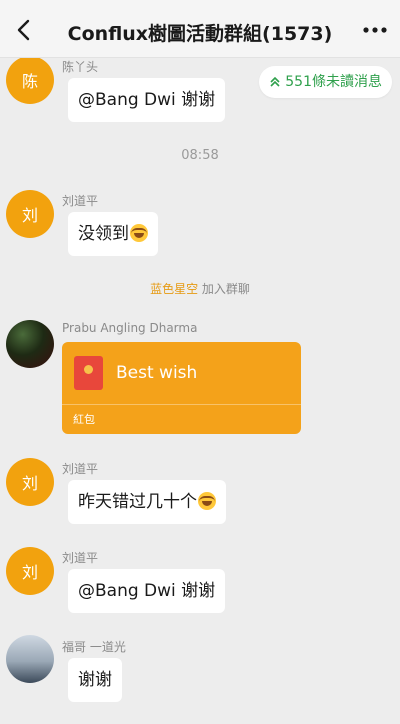 Image resolution: width=400 pixels, height=724 pixels. I want to click on unread-messages-button: 551條未讀消息, so click(325, 82).